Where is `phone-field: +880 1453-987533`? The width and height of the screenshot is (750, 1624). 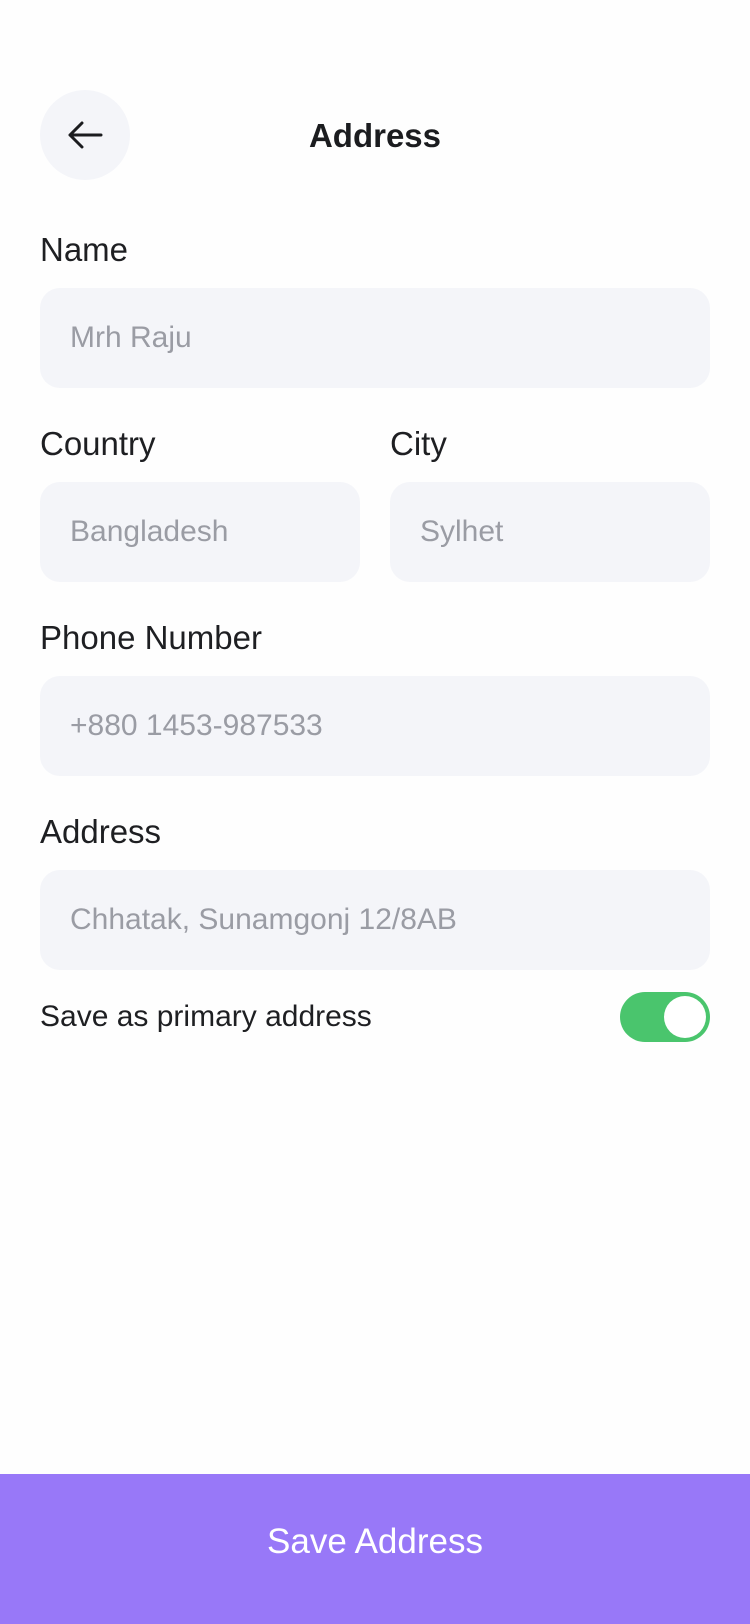
phone-field: +880 1453-987533 is located at coordinates (375, 726).